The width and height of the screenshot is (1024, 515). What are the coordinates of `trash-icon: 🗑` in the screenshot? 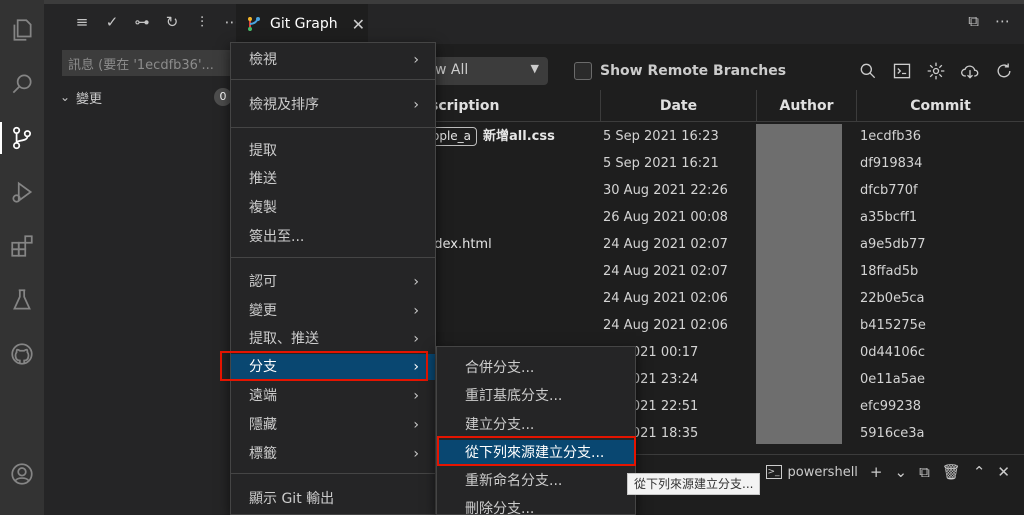 It's located at (951, 472).